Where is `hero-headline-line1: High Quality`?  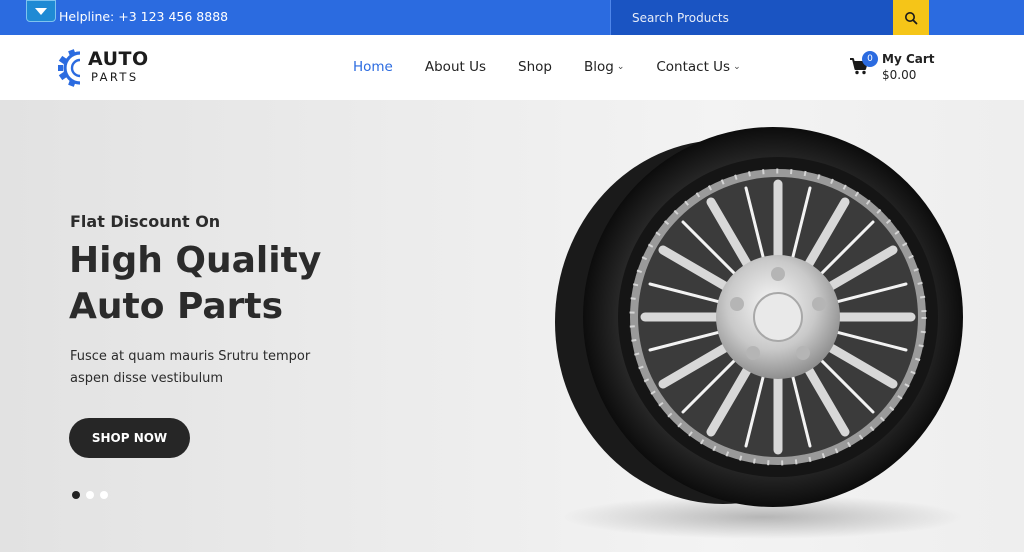 hero-headline-line1: High Quality is located at coordinates (195, 260).